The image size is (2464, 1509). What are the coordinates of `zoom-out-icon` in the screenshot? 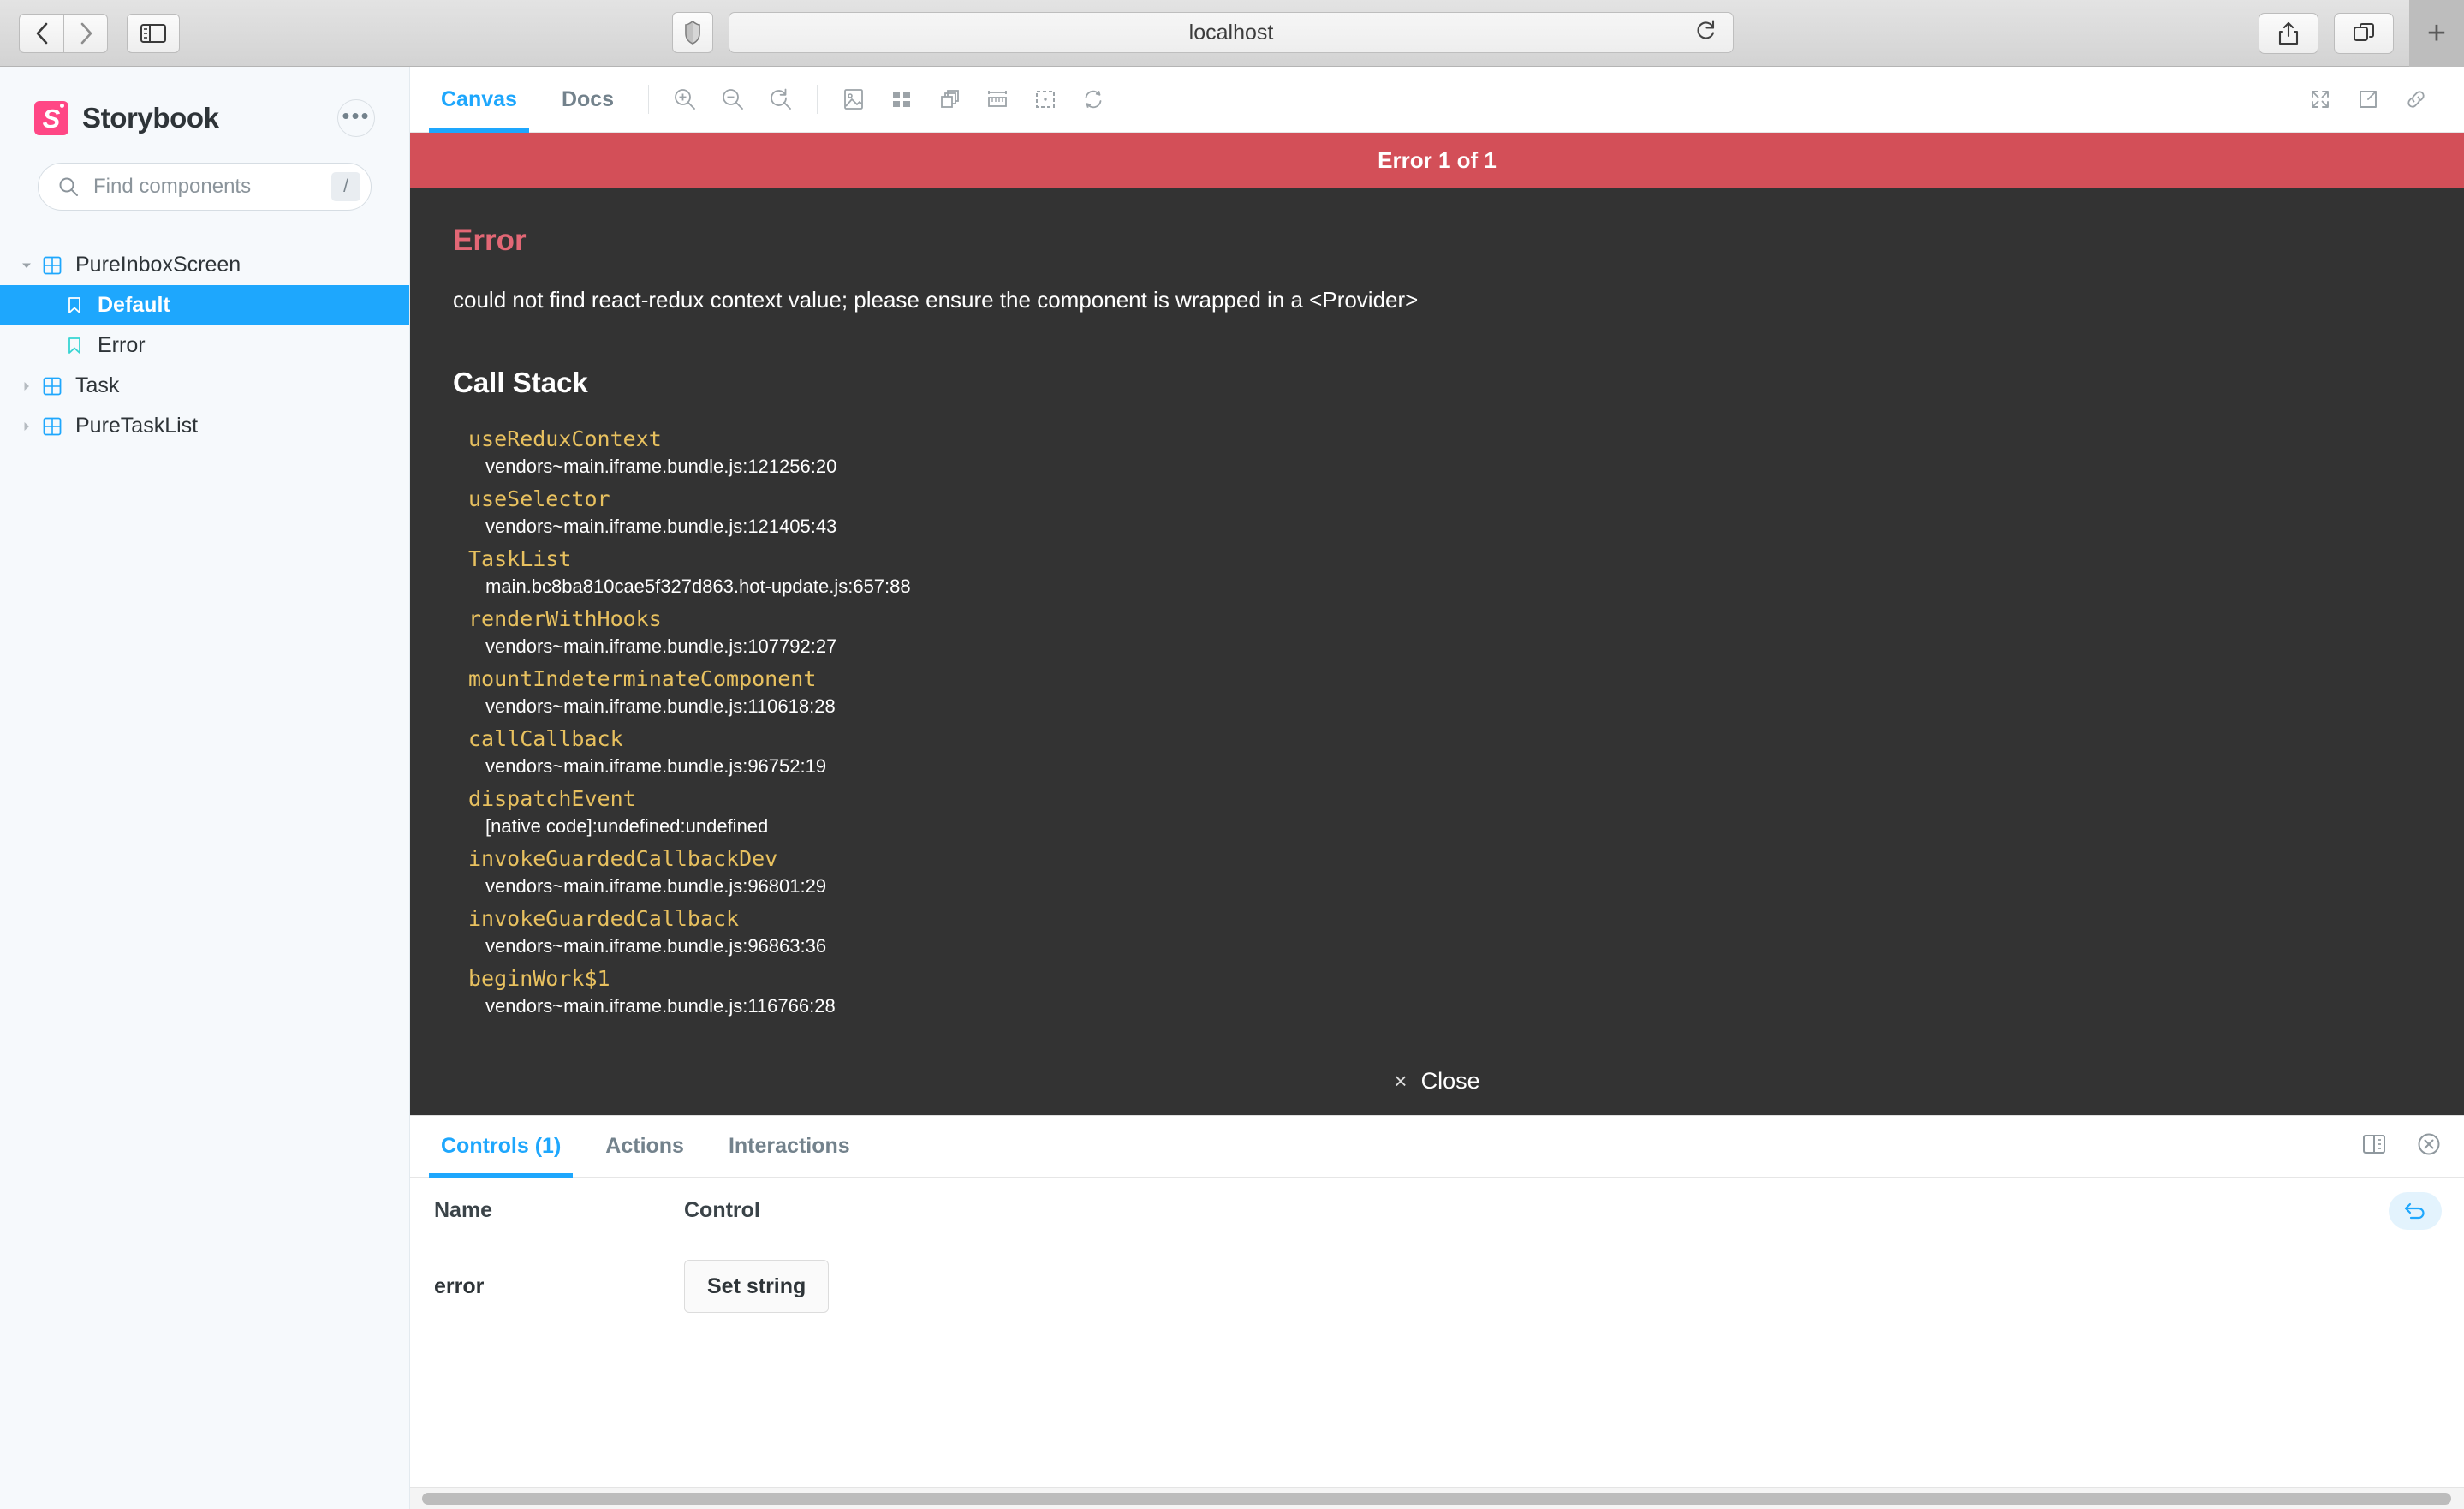 It's located at (733, 100).